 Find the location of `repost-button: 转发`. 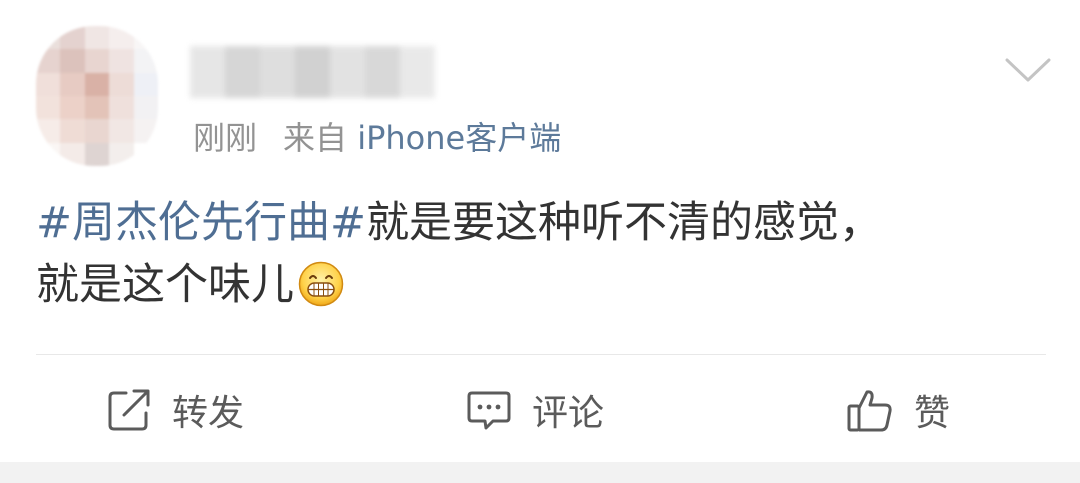

repost-button: 转发 is located at coordinates (175, 410).